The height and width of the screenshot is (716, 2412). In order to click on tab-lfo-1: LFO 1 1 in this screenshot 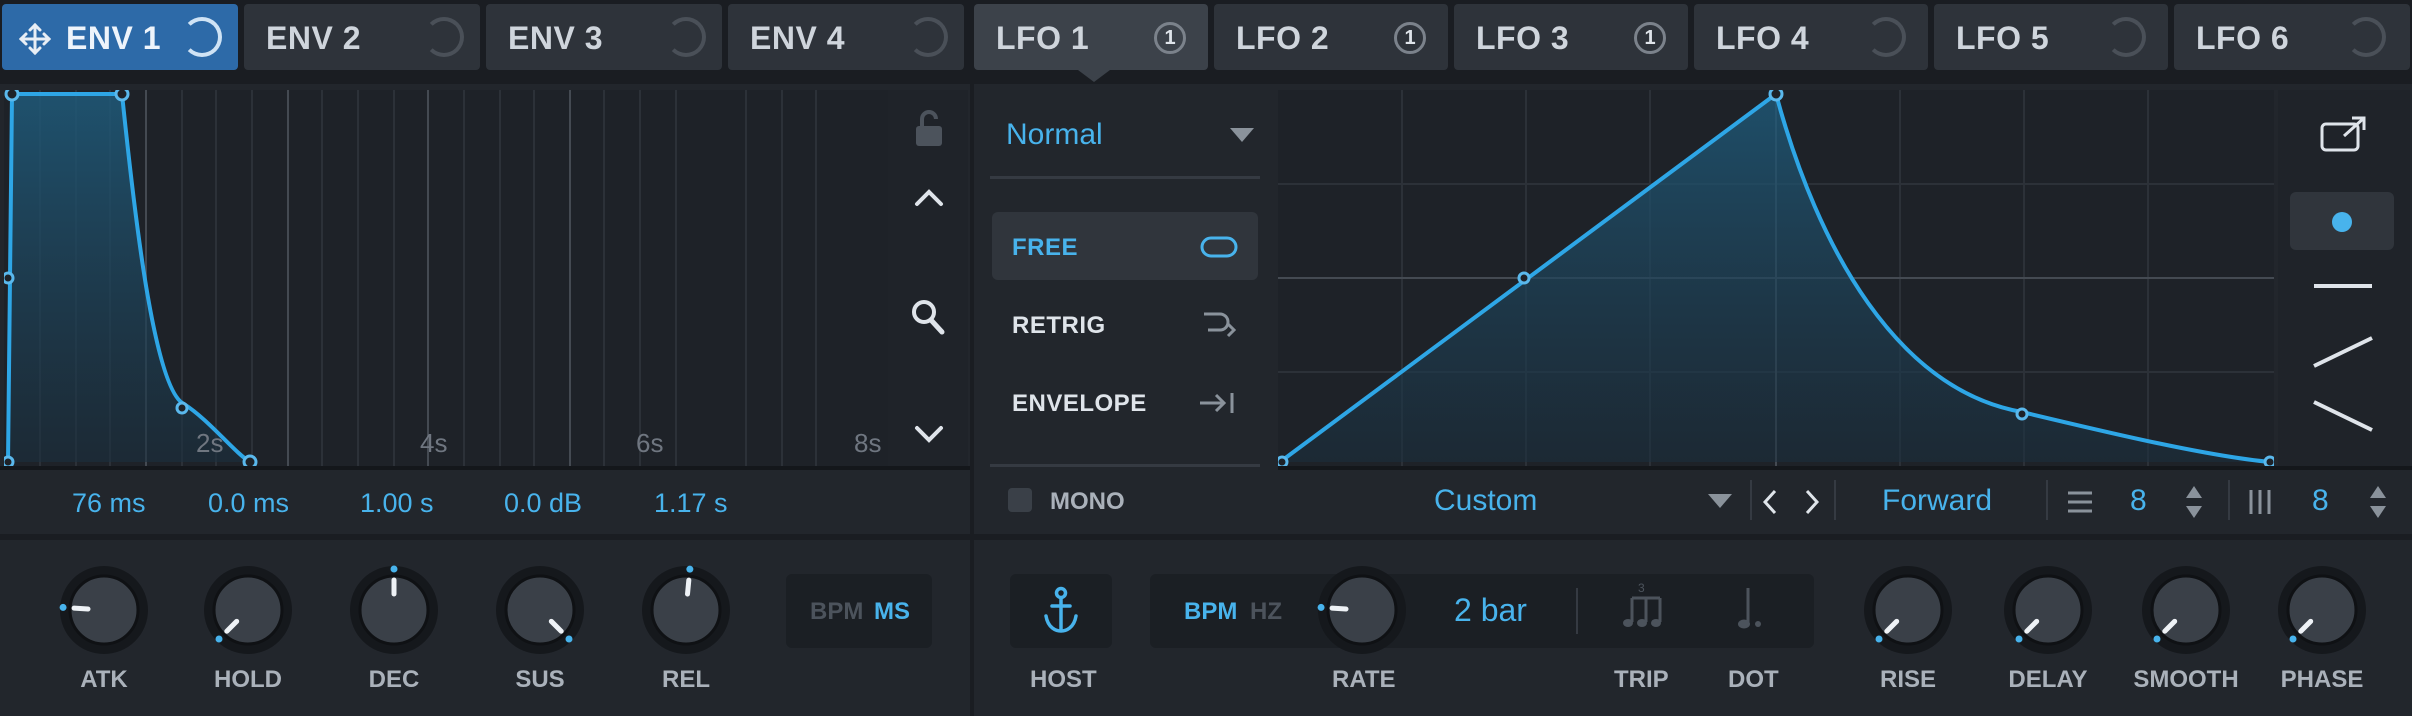, I will do `click(1091, 37)`.